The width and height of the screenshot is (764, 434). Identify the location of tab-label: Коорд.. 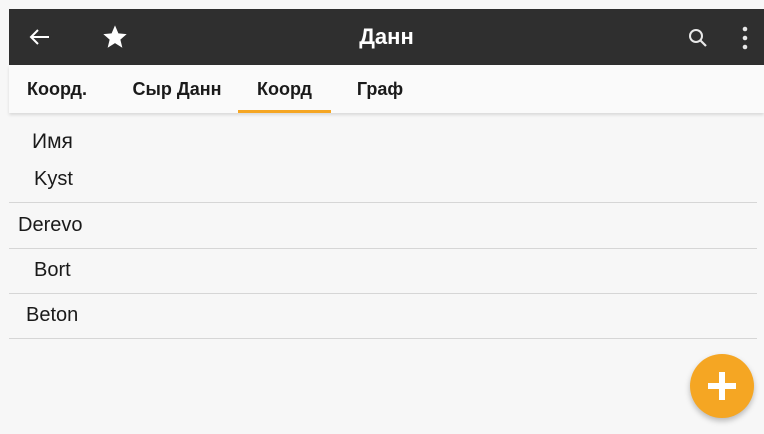
(57, 89).